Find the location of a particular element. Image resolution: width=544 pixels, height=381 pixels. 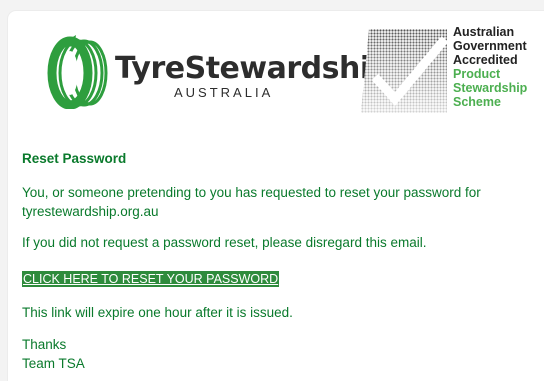

accred-line-1: Australian is located at coordinates (484, 32).